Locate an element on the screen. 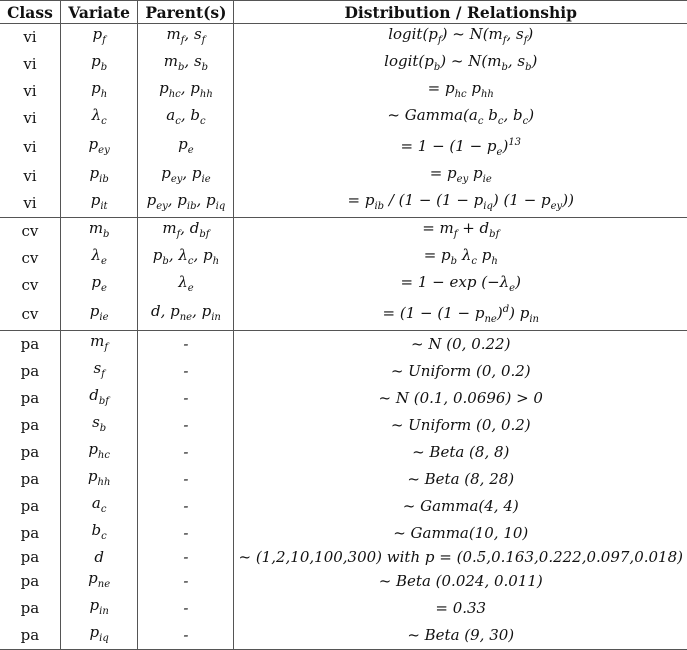 The image size is (687, 650). cell-parents: d, pne, pin is located at coordinates (186, 315).